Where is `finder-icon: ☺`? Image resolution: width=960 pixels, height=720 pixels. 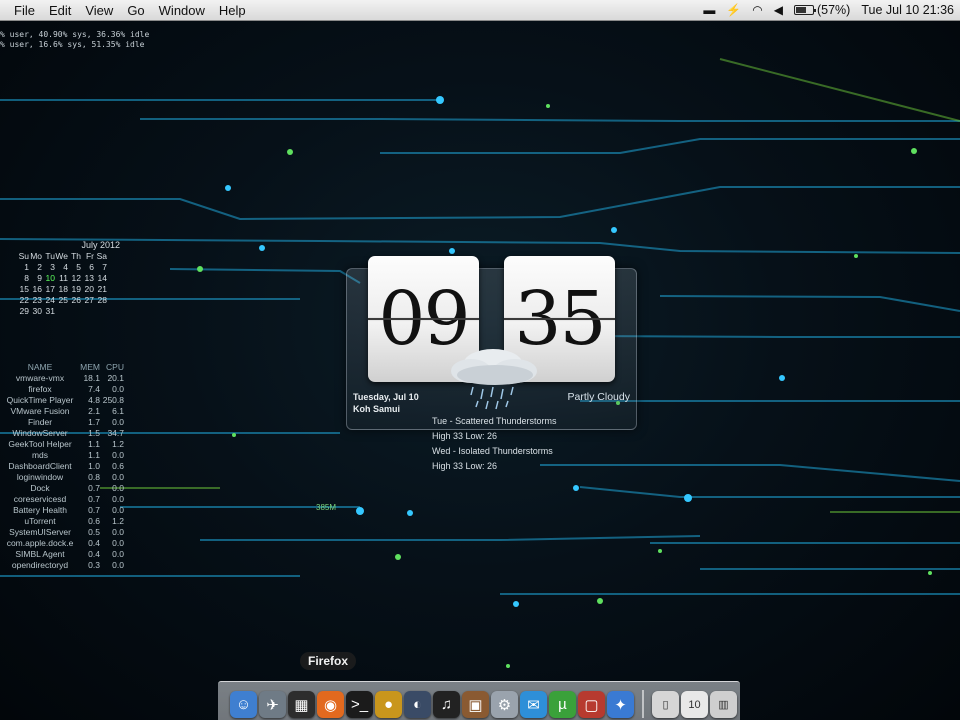
finder-icon: ☺ is located at coordinates (243, 704).